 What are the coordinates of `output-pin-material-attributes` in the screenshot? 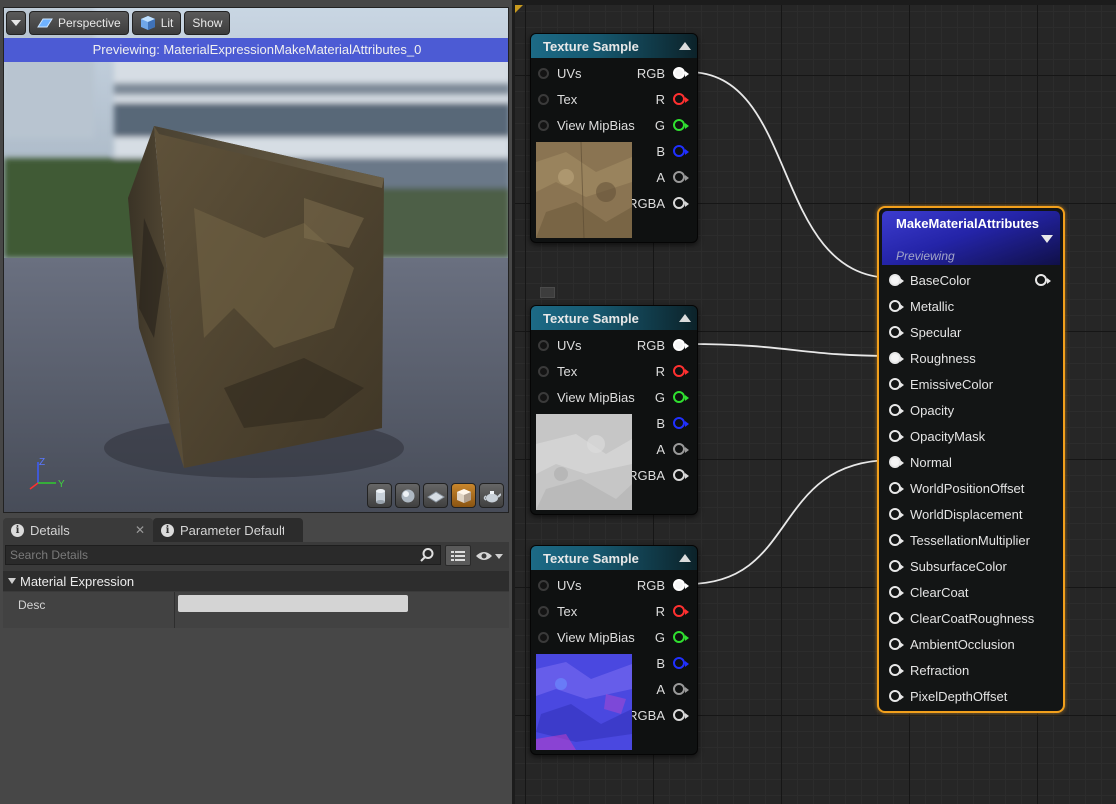 It's located at (1043, 280).